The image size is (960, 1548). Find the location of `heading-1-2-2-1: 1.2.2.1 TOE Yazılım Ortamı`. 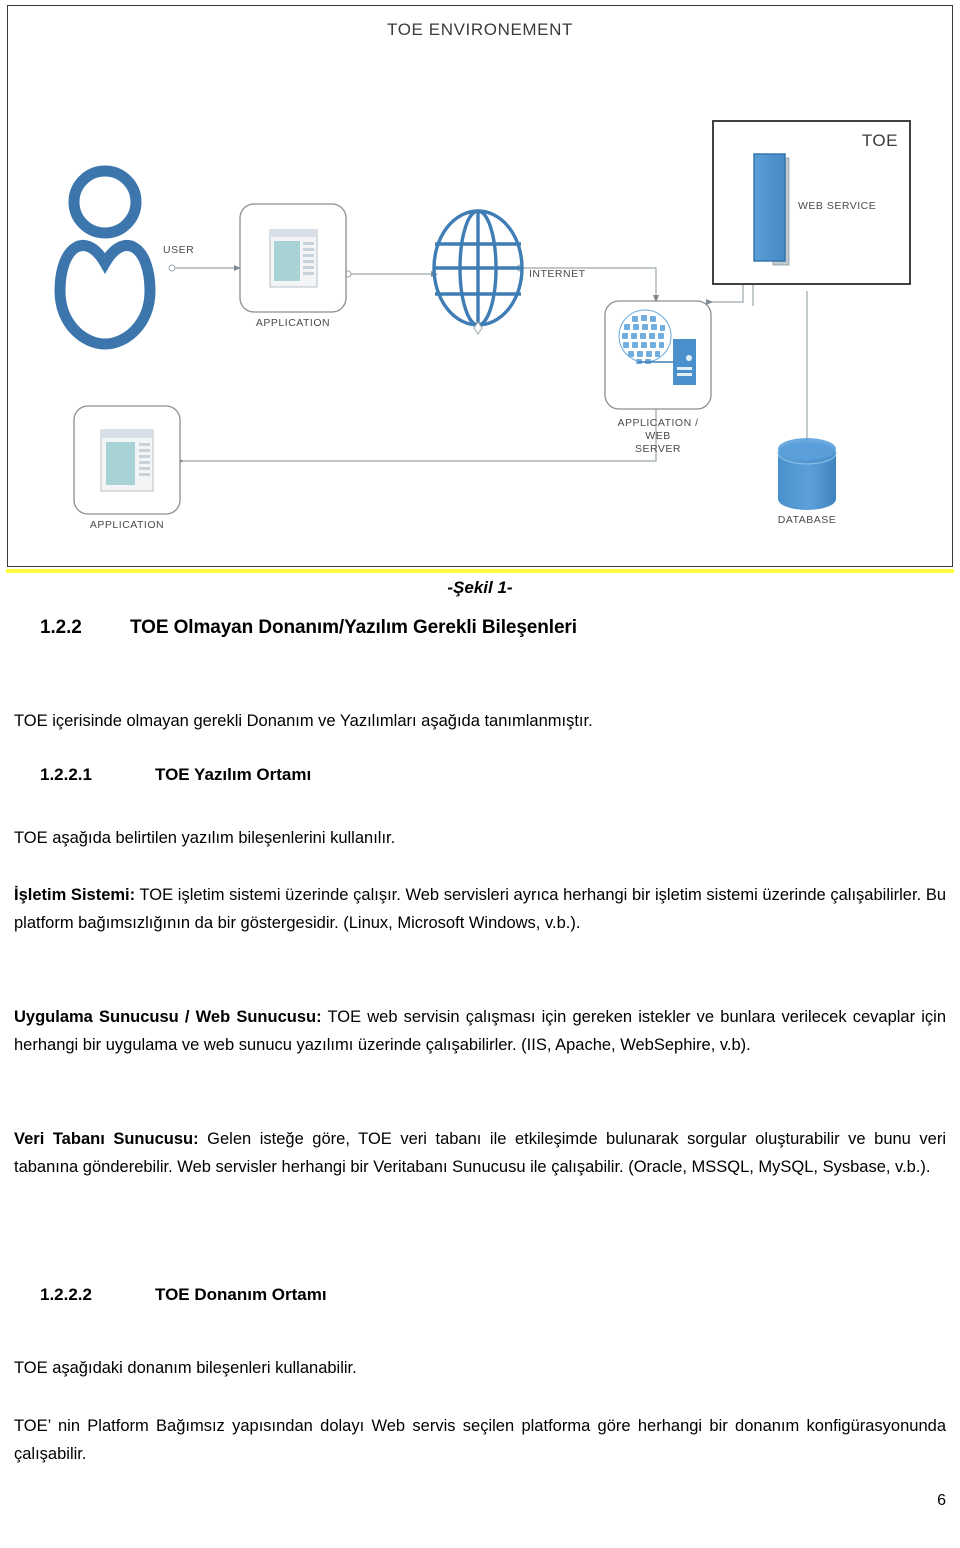

heading-1-2-2-1: 1.2.2.1 TOE Yazılım Ortamı is located at coordinates (490, 775).